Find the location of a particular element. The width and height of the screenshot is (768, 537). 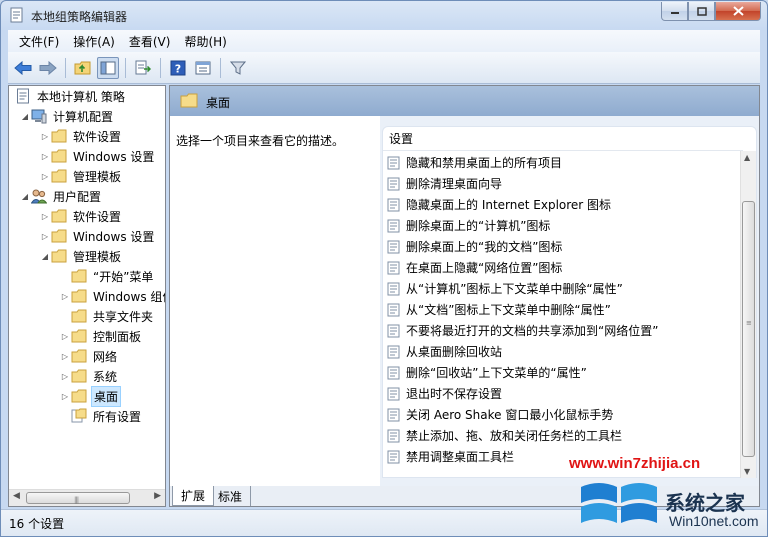

scroll-right-icon: ▶ is located at coordinates (157, 496).